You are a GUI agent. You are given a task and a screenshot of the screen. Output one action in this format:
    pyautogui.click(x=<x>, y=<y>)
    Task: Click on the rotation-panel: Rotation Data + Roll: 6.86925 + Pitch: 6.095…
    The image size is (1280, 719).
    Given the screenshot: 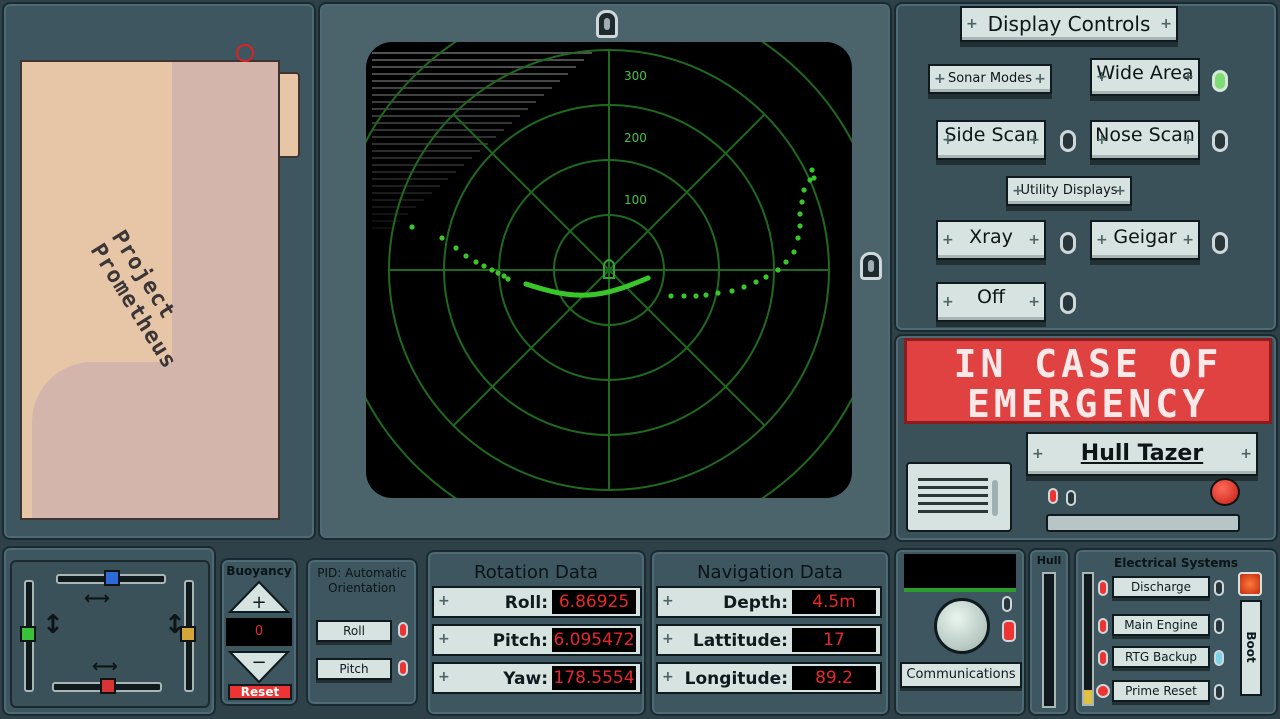 What is the action you would take?
    pyautogui.click(x=536, y=633)
    